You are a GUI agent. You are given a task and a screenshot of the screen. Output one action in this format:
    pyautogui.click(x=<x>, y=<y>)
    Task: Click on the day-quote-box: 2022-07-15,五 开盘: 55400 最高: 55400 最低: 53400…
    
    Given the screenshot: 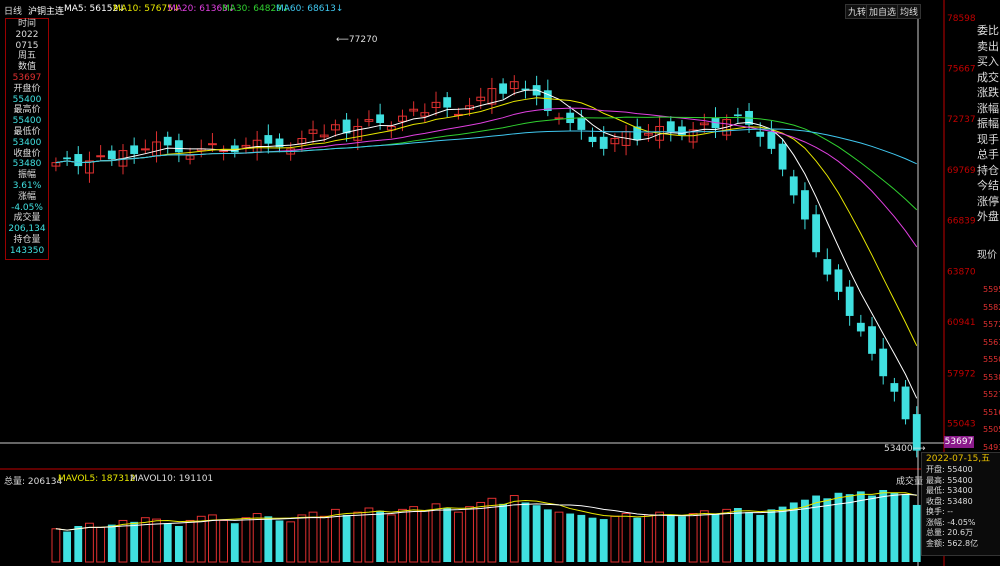 What is the action you would take?
    pyautogui.click(x=960, y=504)
    